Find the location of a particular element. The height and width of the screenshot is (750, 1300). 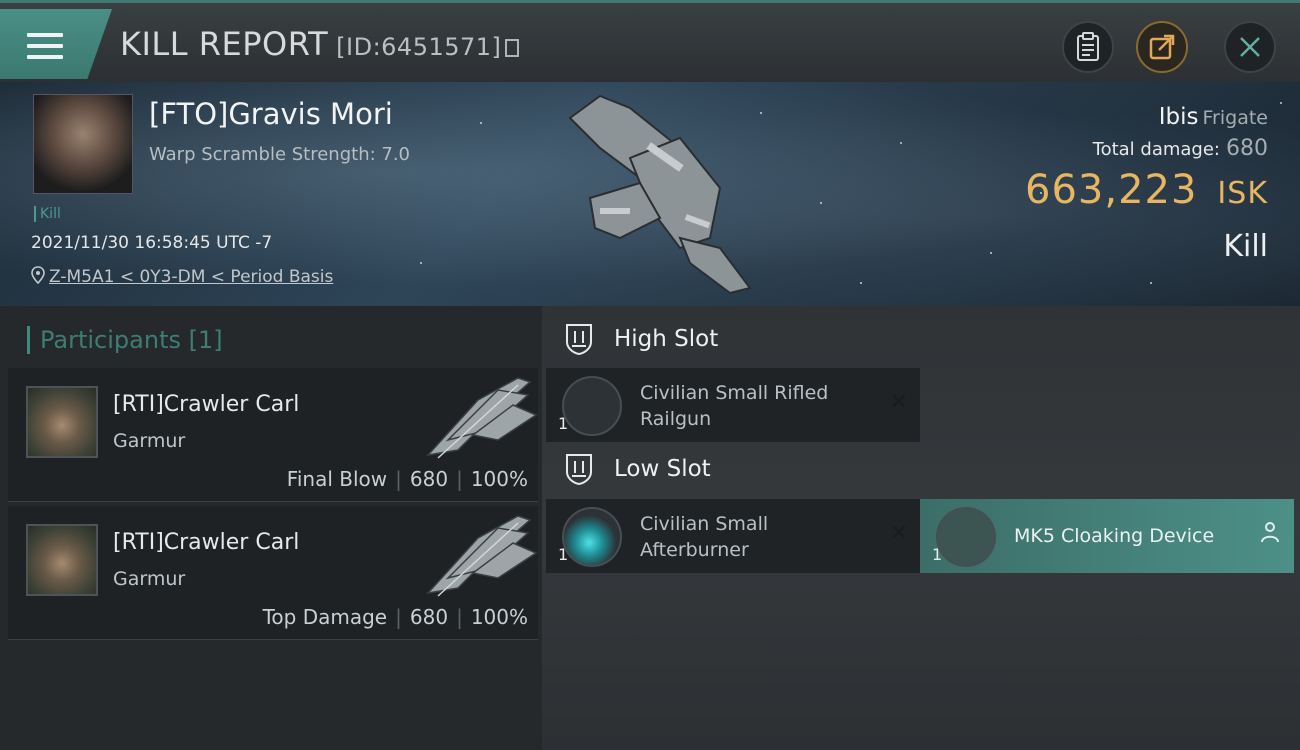

low-slot-label: Low Slot is located at coordinates (662, 469).